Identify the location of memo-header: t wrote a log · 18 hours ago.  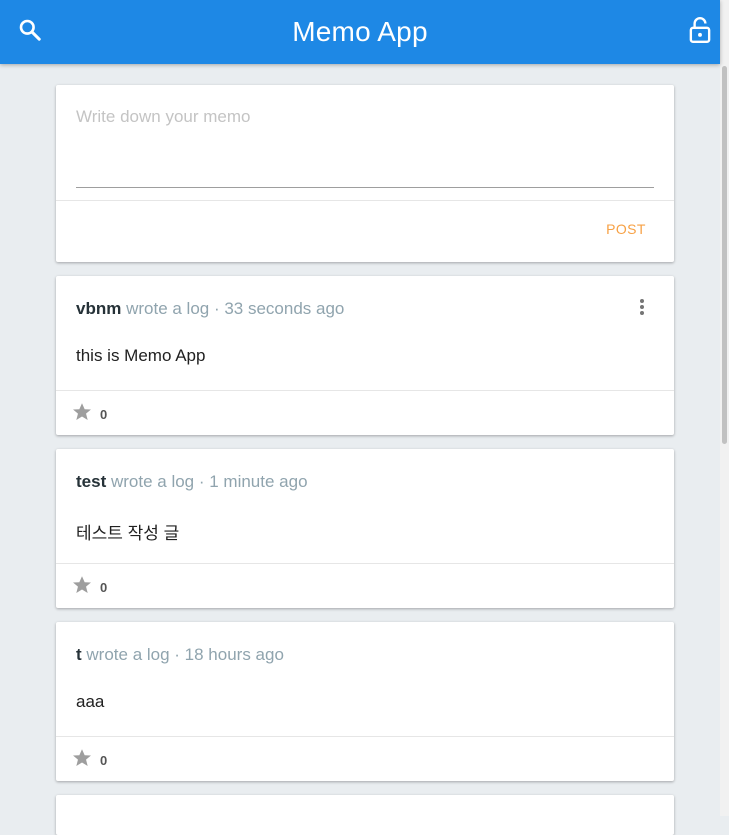
(180, 655).